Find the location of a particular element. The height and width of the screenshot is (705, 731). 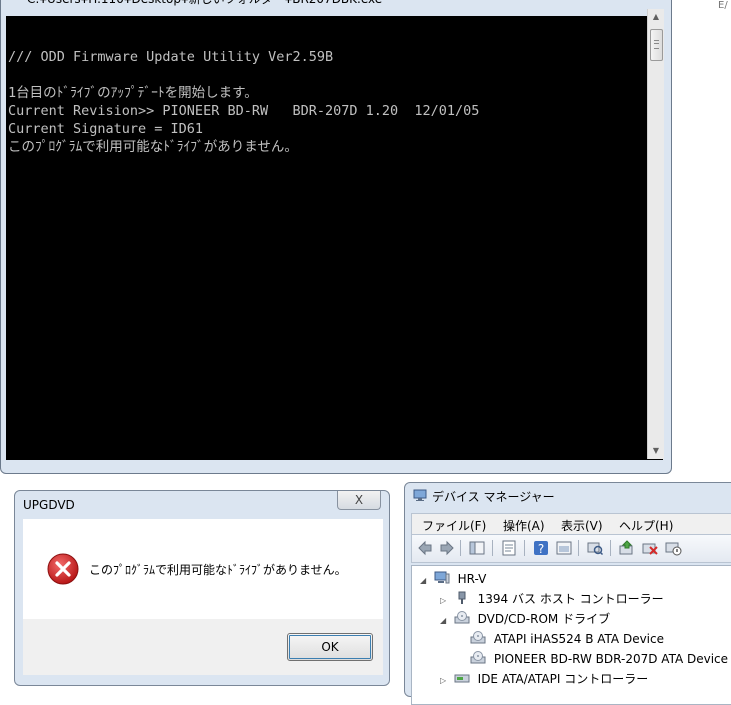

toolbar: ? is located at coordinates (571, 549).